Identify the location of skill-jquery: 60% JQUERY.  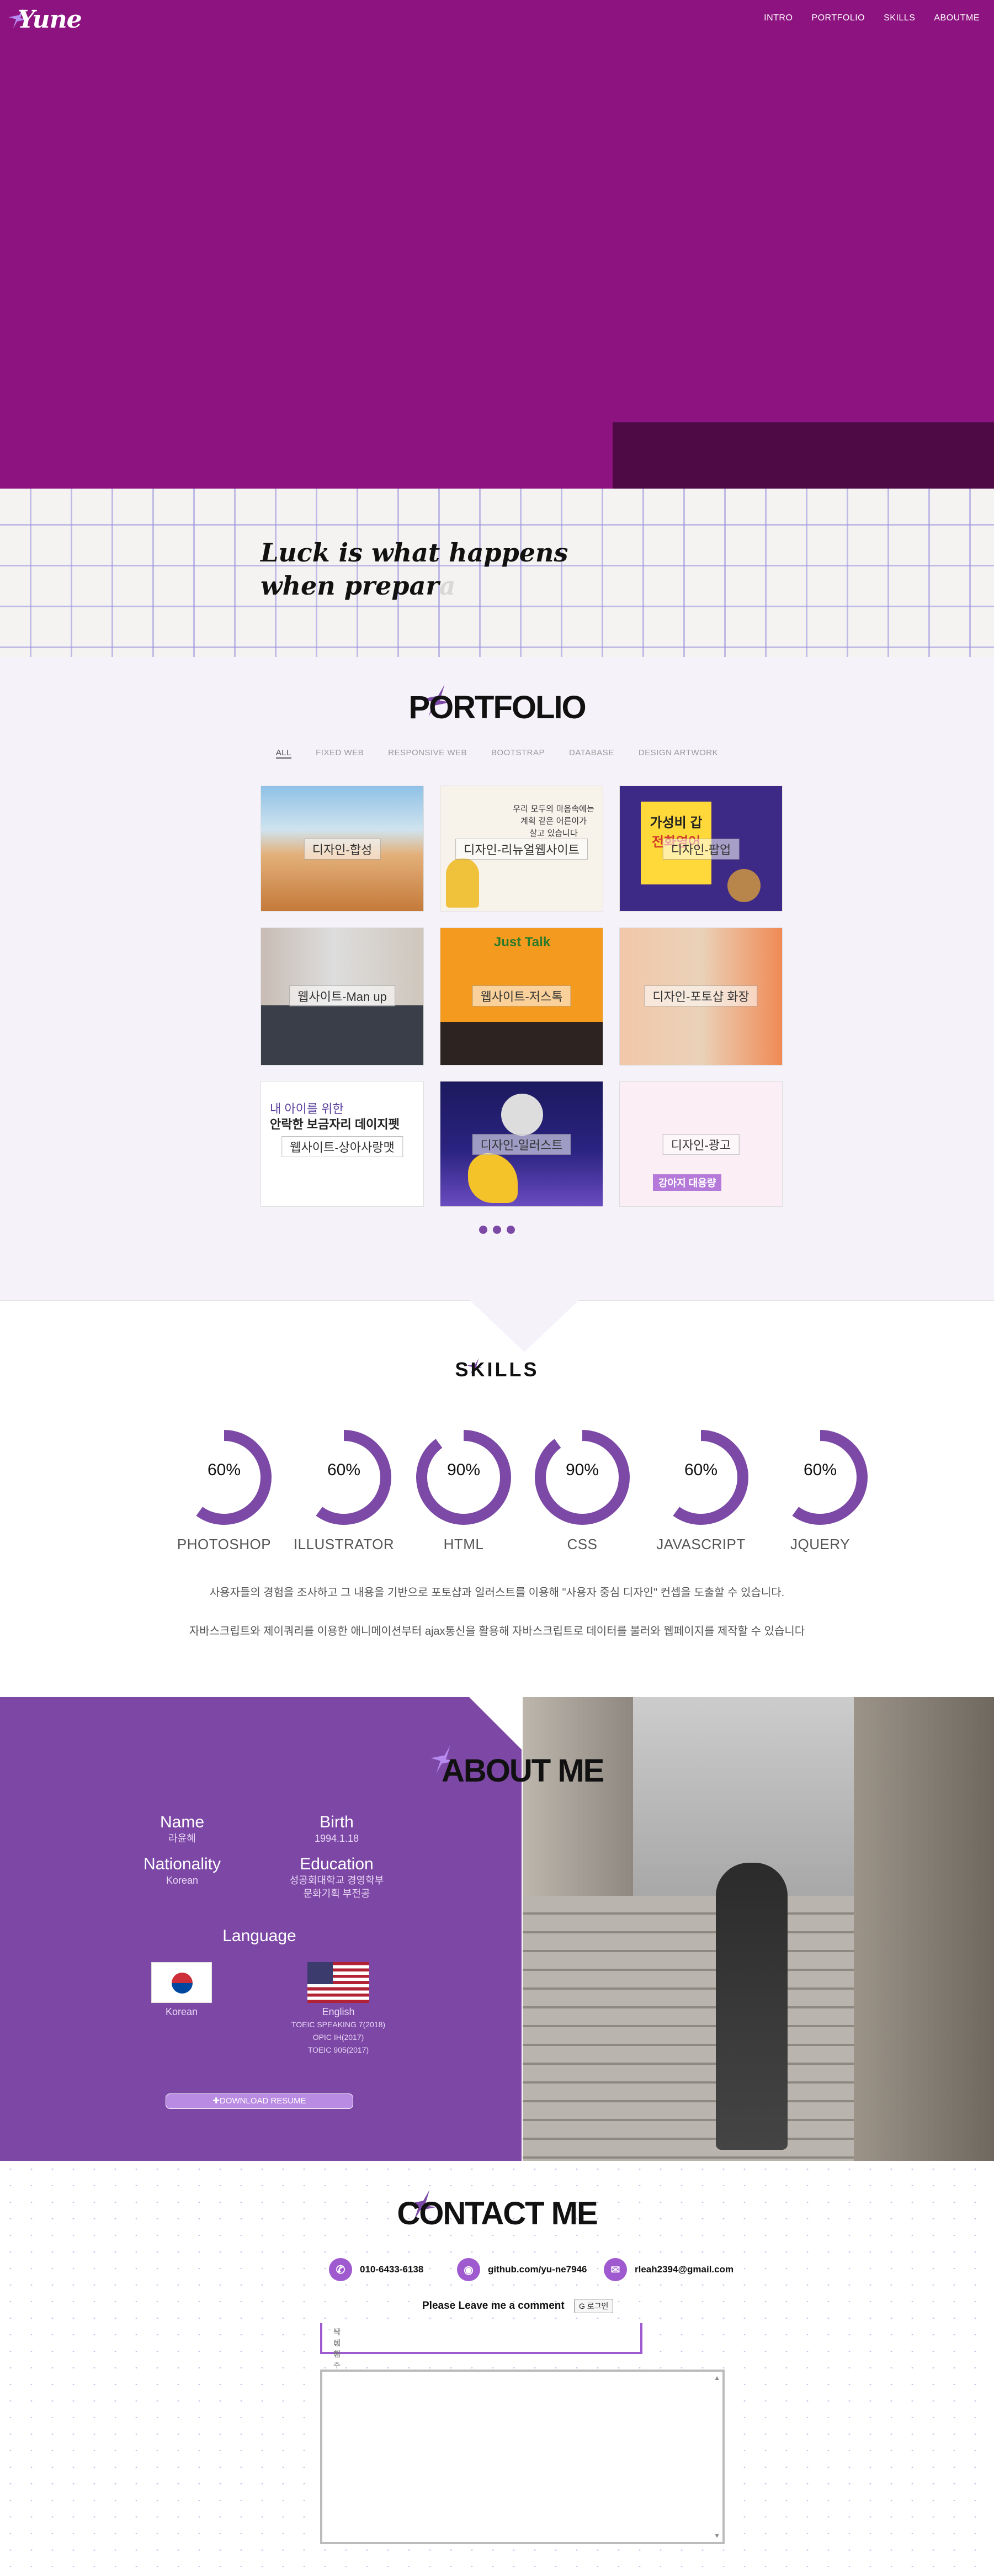
(820, 1490).